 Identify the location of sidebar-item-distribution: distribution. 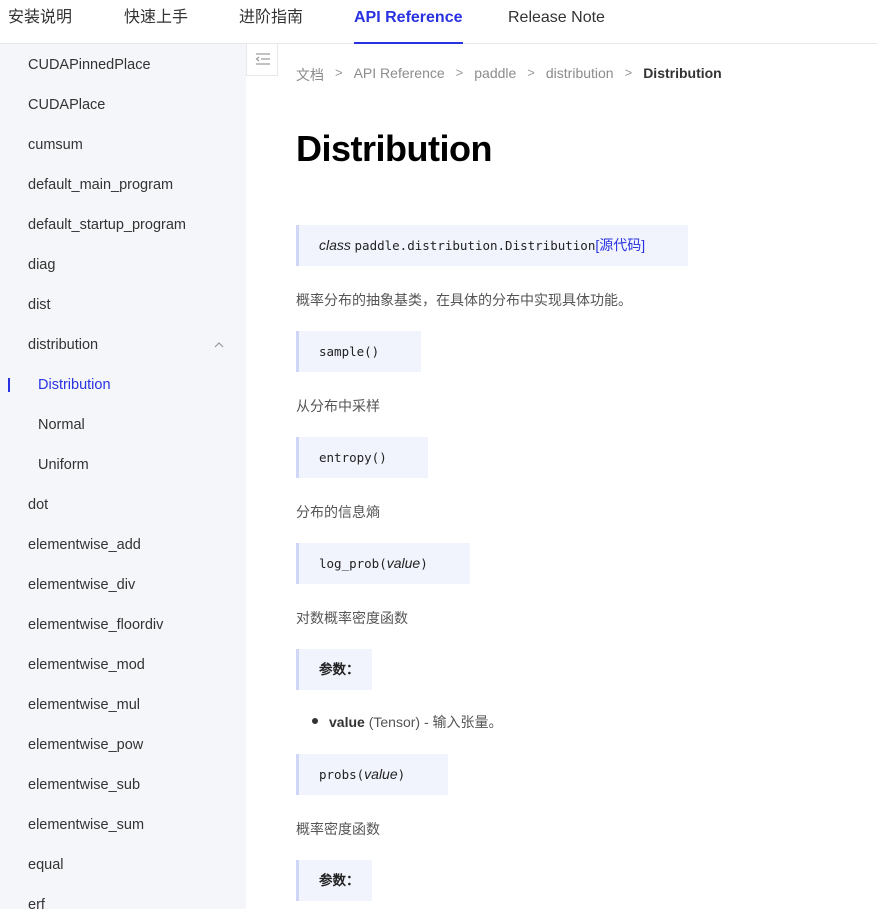
(123, 345).